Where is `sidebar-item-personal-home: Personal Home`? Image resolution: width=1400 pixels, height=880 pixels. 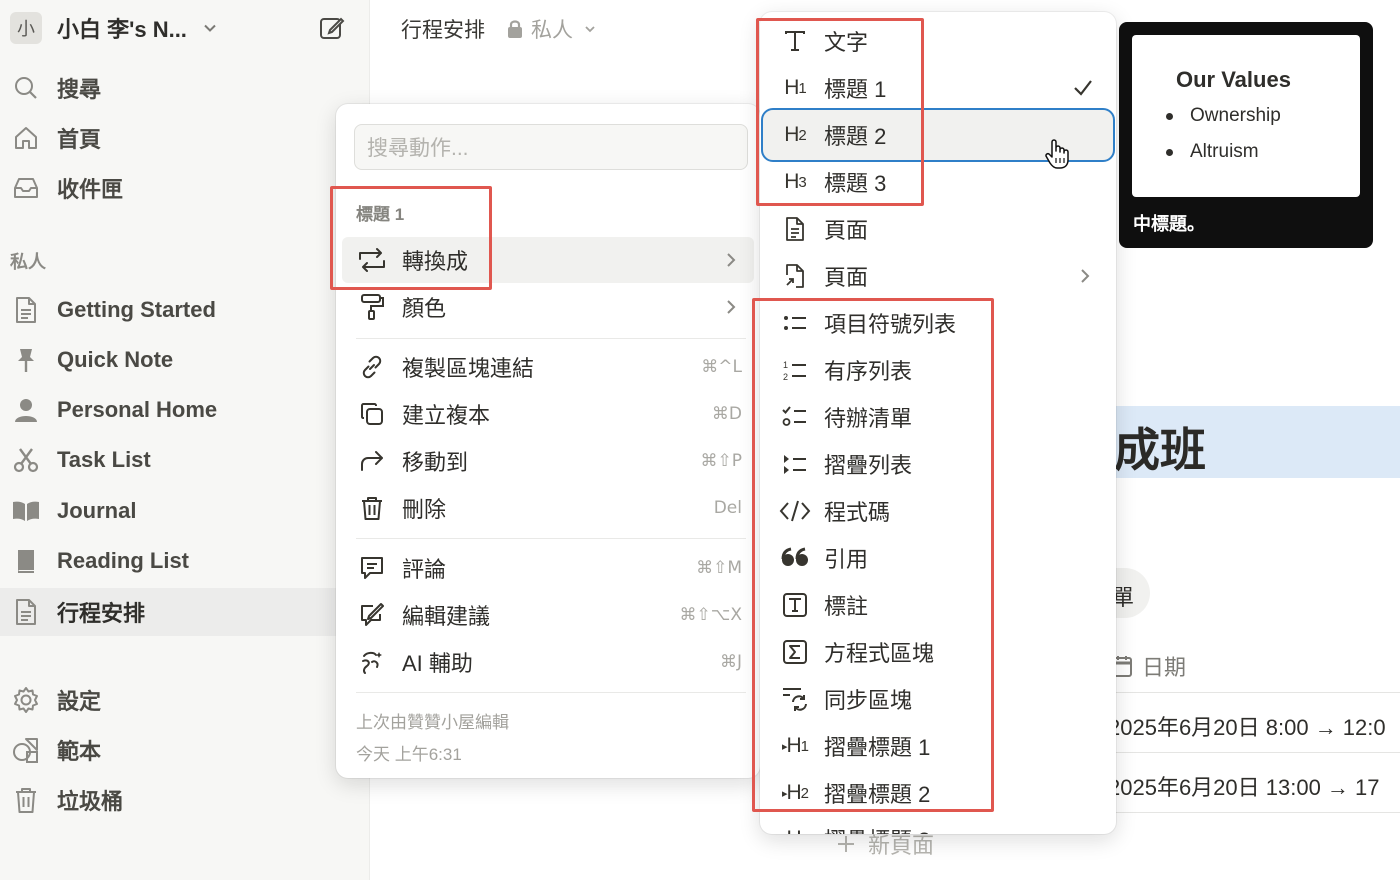 sidebar-item-personal-home: Personal Home is located at coordinates (185, 410).